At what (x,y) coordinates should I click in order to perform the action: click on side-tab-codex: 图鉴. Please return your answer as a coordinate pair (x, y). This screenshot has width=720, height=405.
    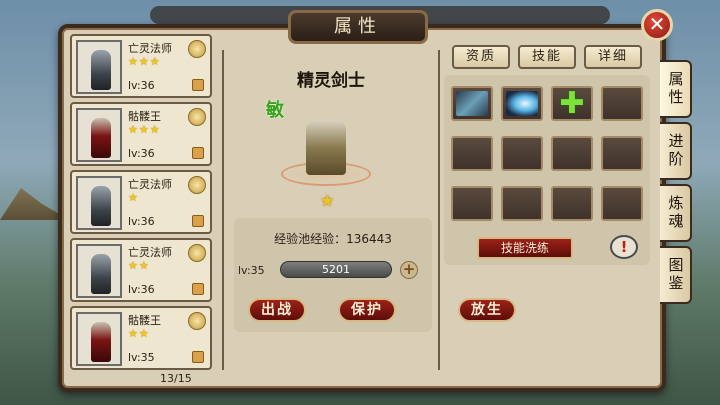
    Looking at the image, I should click on (676, 275).